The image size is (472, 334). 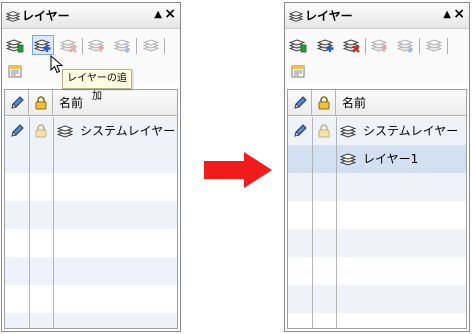 What do you see at coordinates (238, 170) in the screenshot?
I see `right-arrow` at bounding box center [238, 170].